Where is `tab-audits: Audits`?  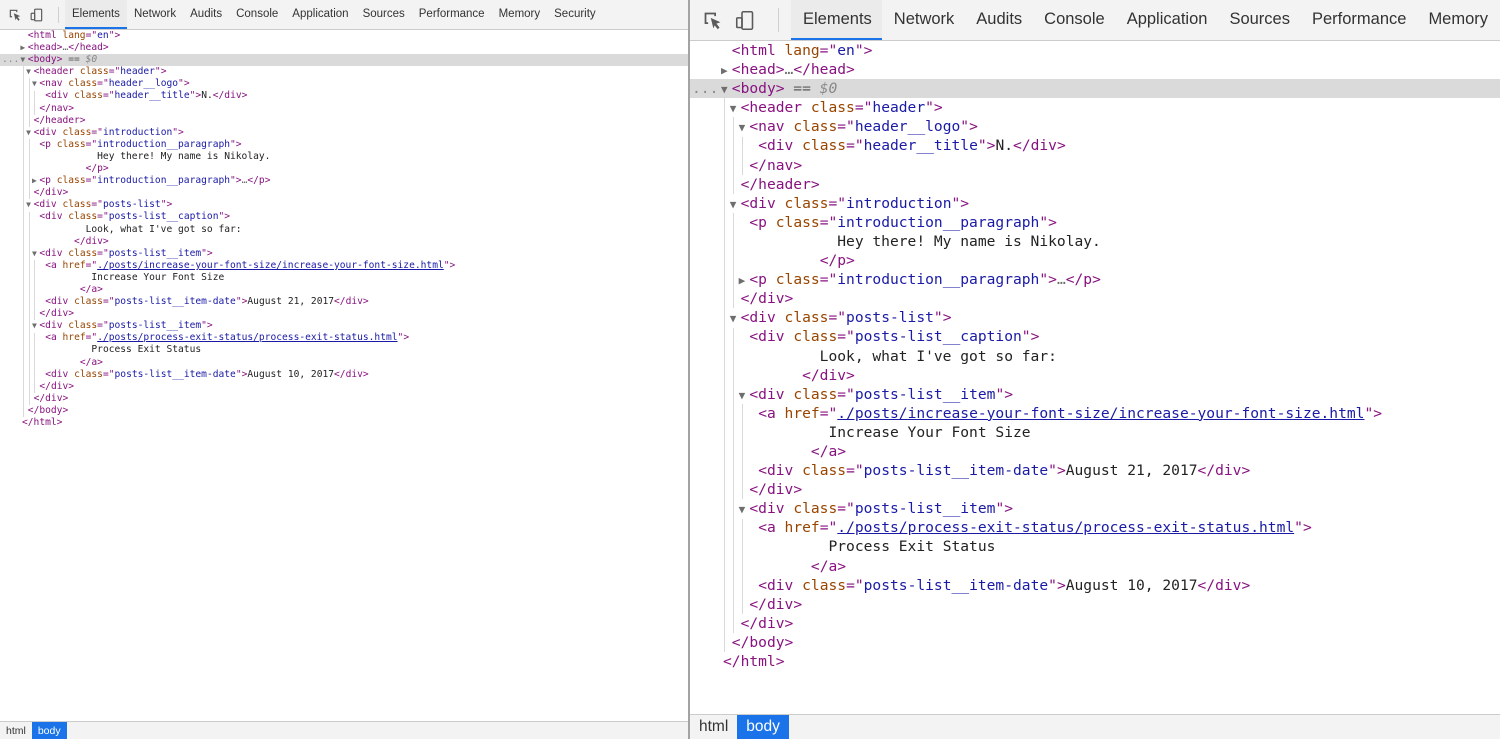 tab-audits: Audits is located at coordinates (206, 14).